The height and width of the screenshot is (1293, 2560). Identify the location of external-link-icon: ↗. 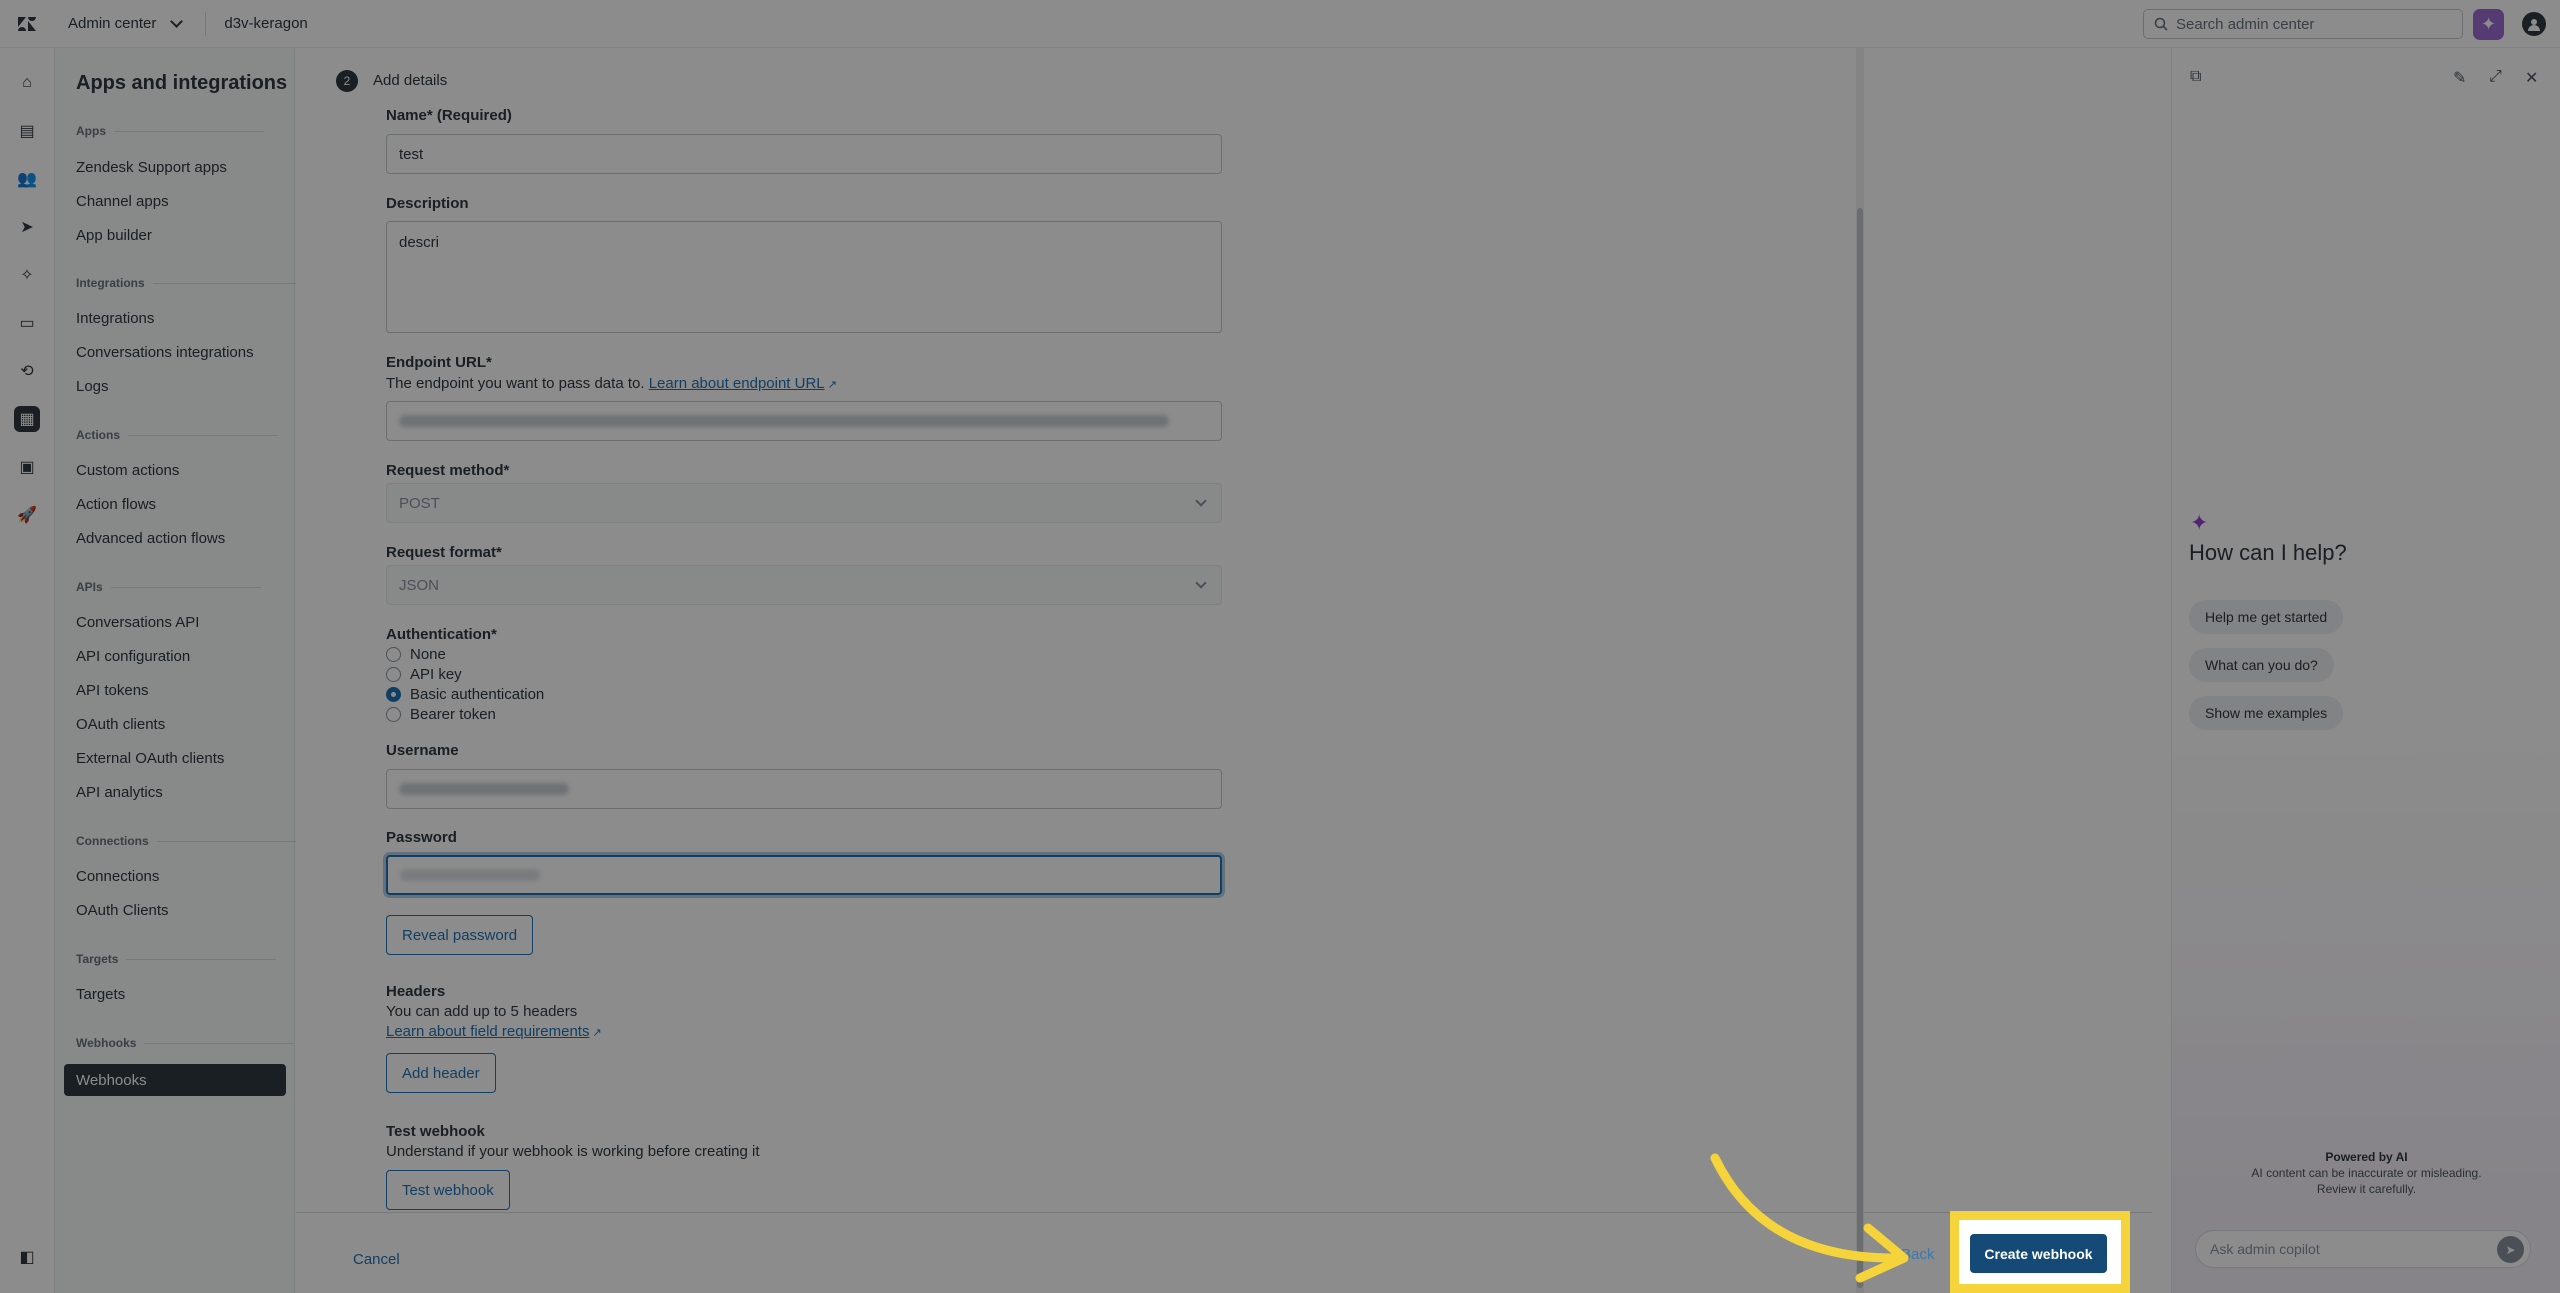
(830, 385).